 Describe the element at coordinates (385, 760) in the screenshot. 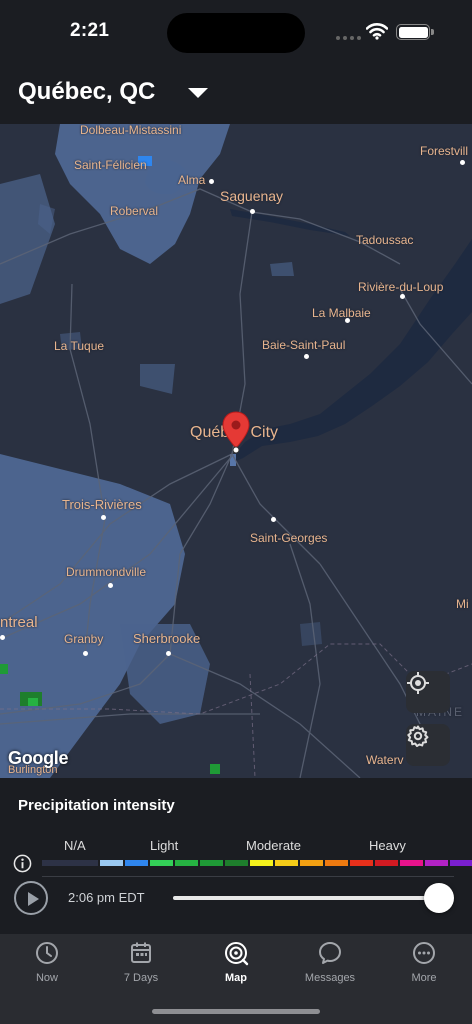

I see `map-label-waterv: Waterv` at that location.